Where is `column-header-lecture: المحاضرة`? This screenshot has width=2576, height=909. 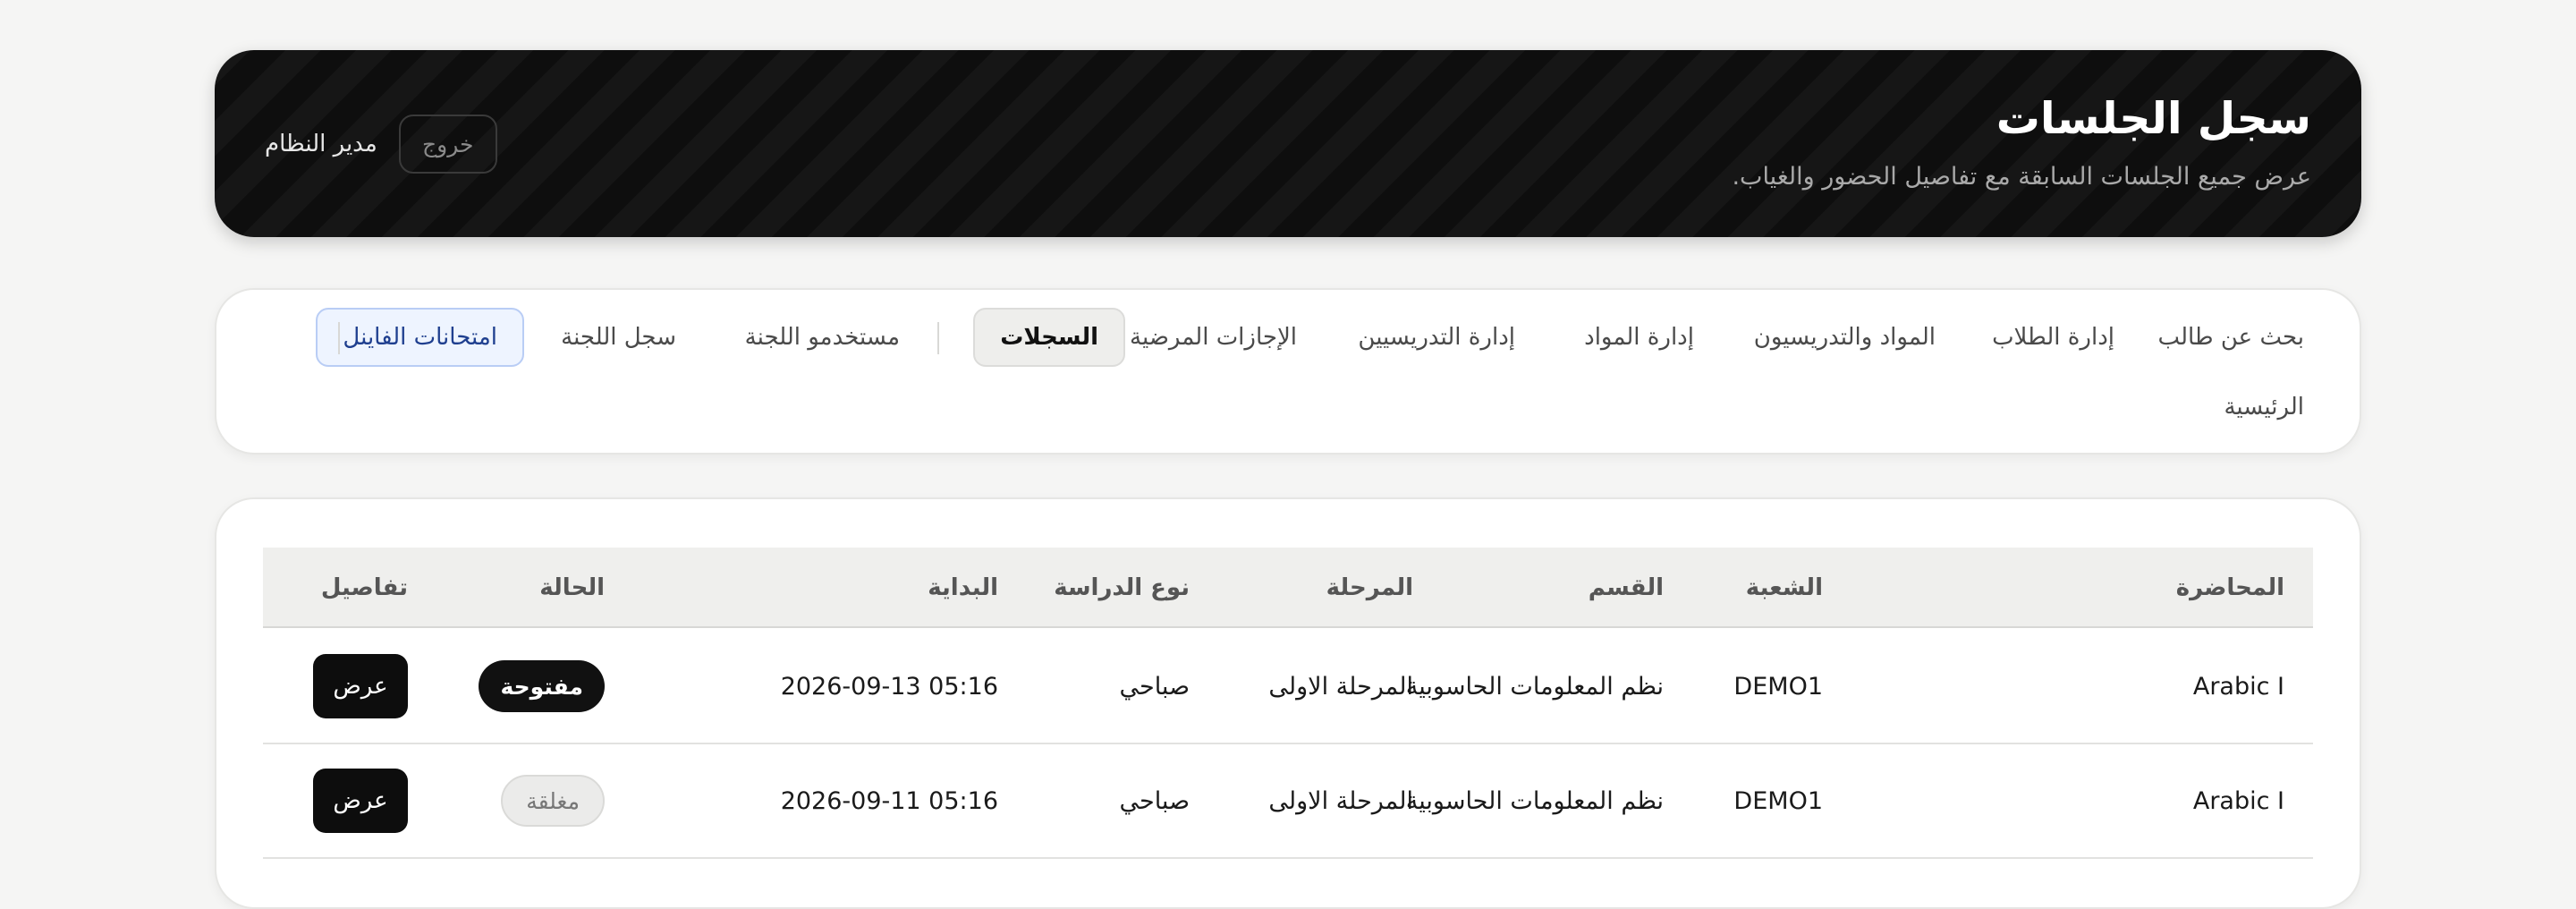 column-header-lecture: المحاضرة is located at coordinates (2229, 587).